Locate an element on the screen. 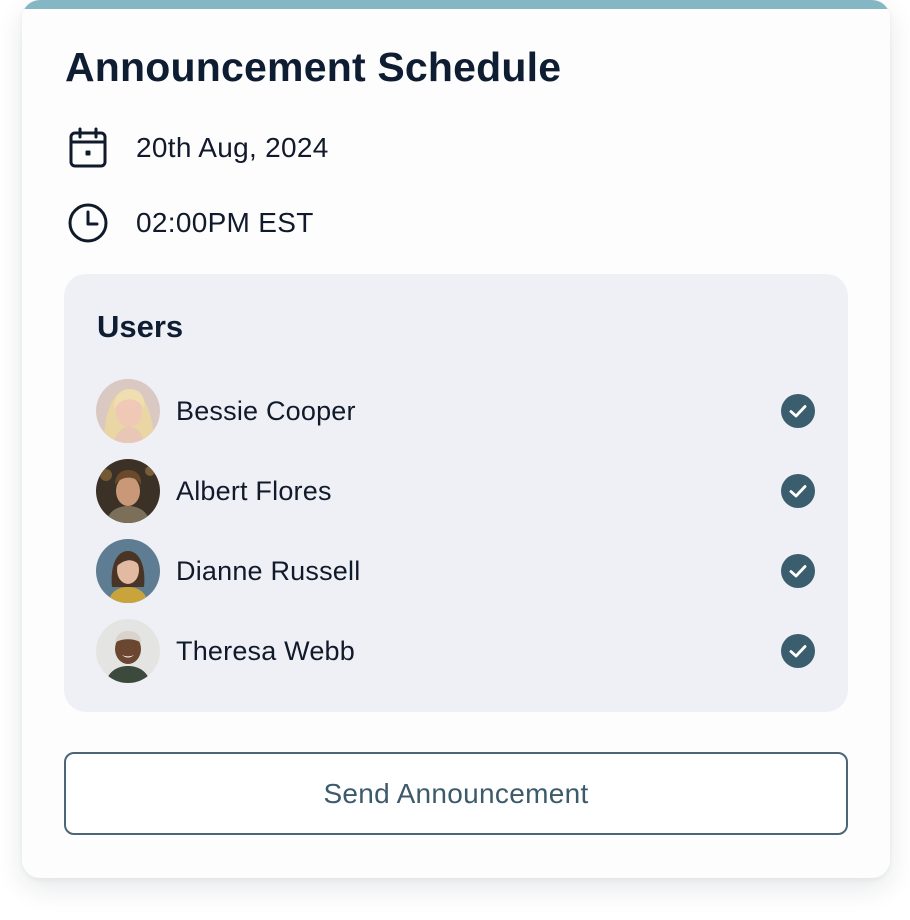  user-name: Theresa Webb is located at coordinates (265, 650).